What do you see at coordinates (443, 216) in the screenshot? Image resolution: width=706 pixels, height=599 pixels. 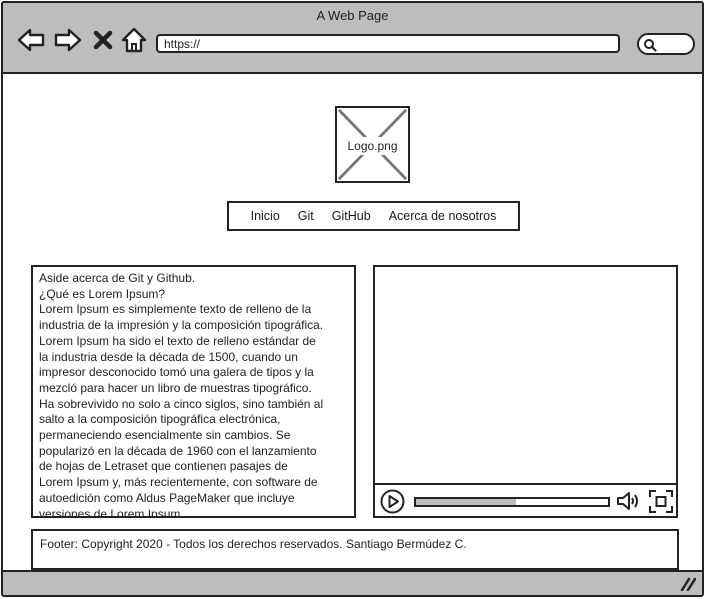 I see `menu-item-acerca: Acerca de nosotros` at bounding box center [443, 216].